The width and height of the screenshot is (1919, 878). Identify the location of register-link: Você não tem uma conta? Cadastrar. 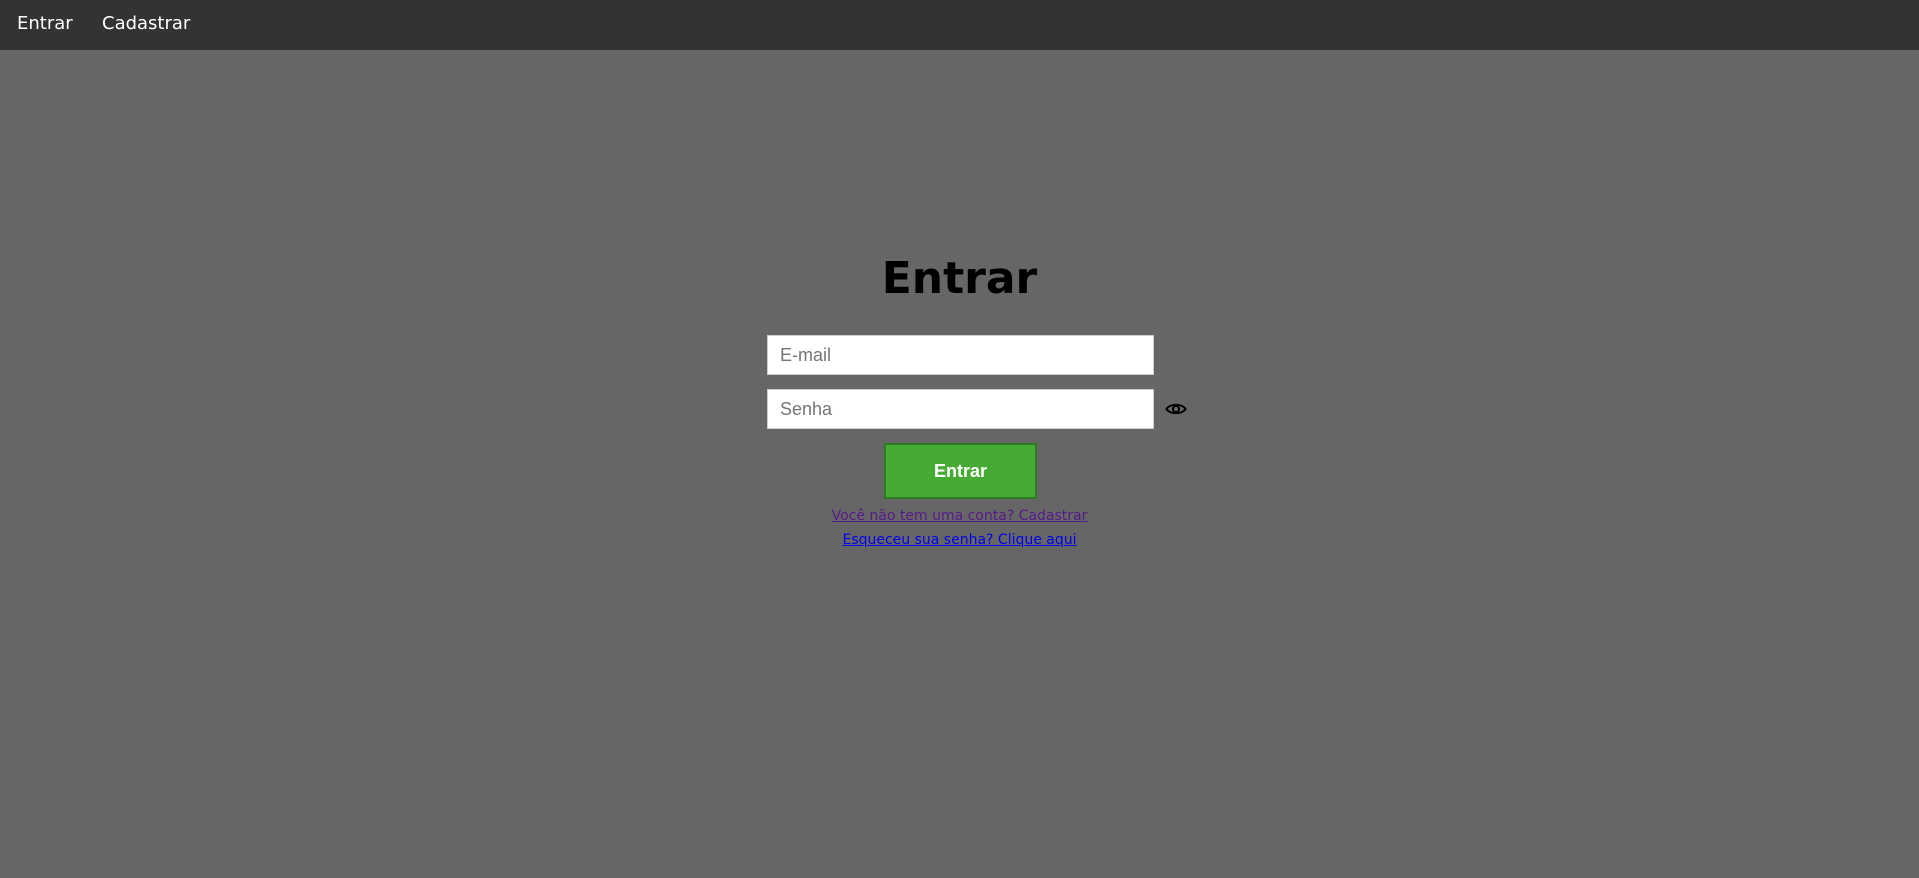
(960, 516).